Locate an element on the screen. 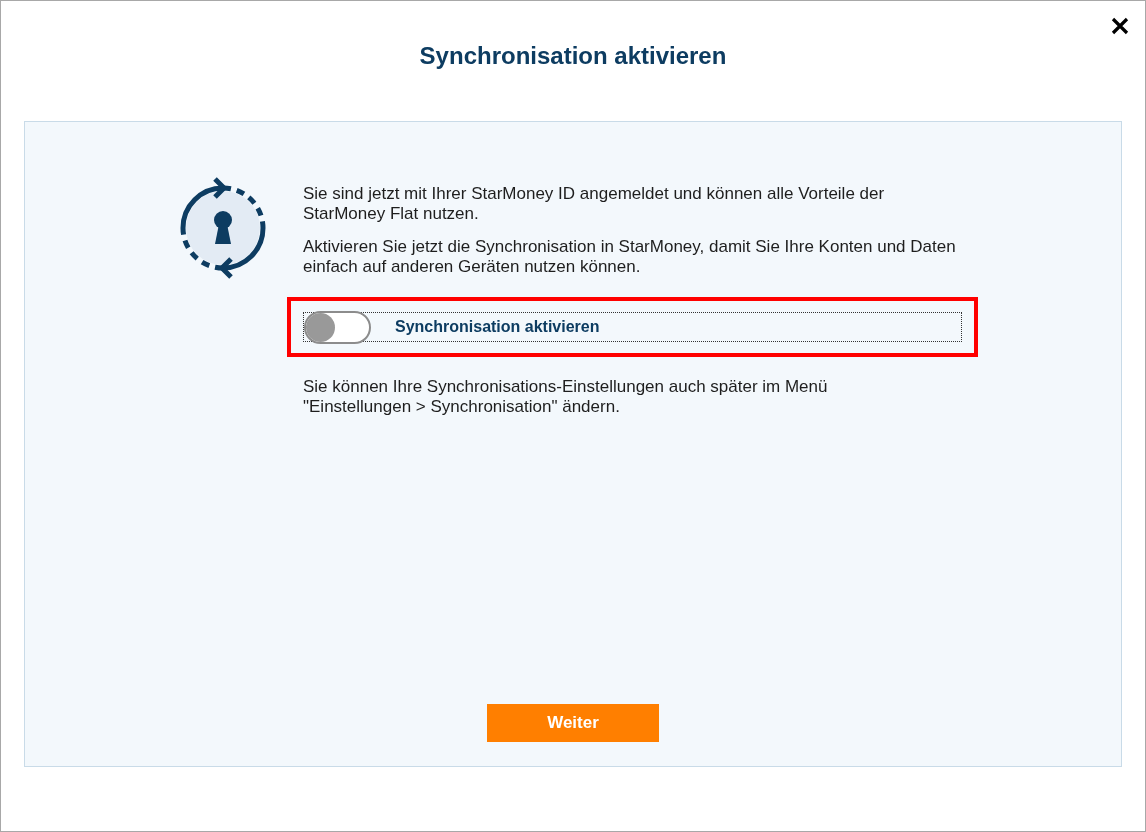 This screenshot has height=832, width=1146. settings-note: Sie können Ihre Synchronisations-Einstellungen auch später im Menü "Einstellungen > Synchronisation" ändern. is located at coordinates (566, 397).